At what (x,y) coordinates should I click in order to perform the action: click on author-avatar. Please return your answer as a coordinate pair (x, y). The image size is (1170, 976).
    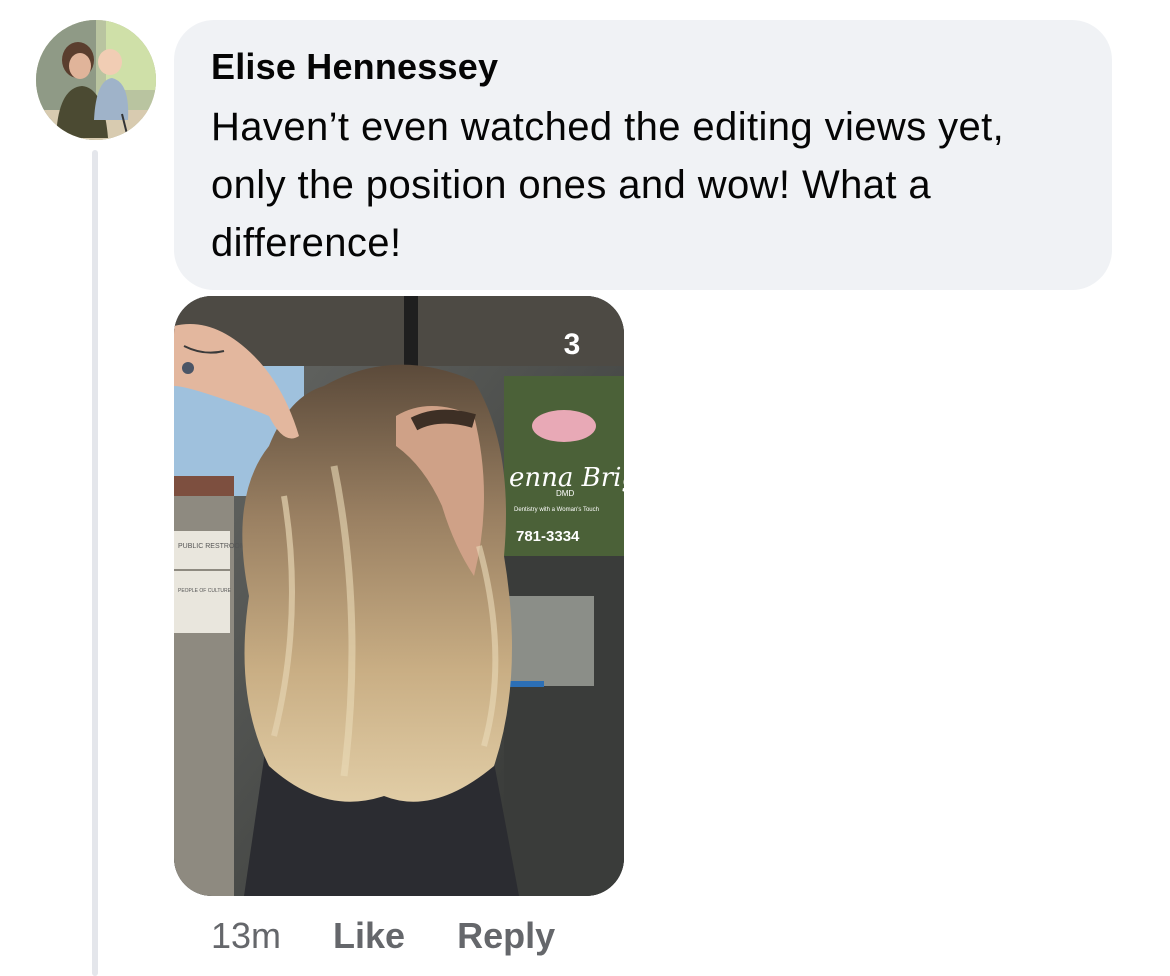
    Looking at the image, I should click on (96, 80).